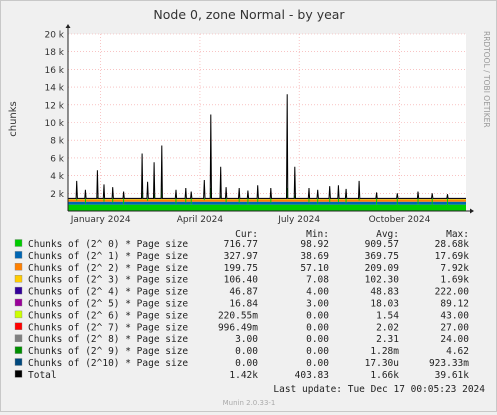 The image size is (497, 415). Describe the element at coordinates (108, 315) in the screenshot. I see `legend-name: Chunks of (2^ 6) * Page size` at that location.